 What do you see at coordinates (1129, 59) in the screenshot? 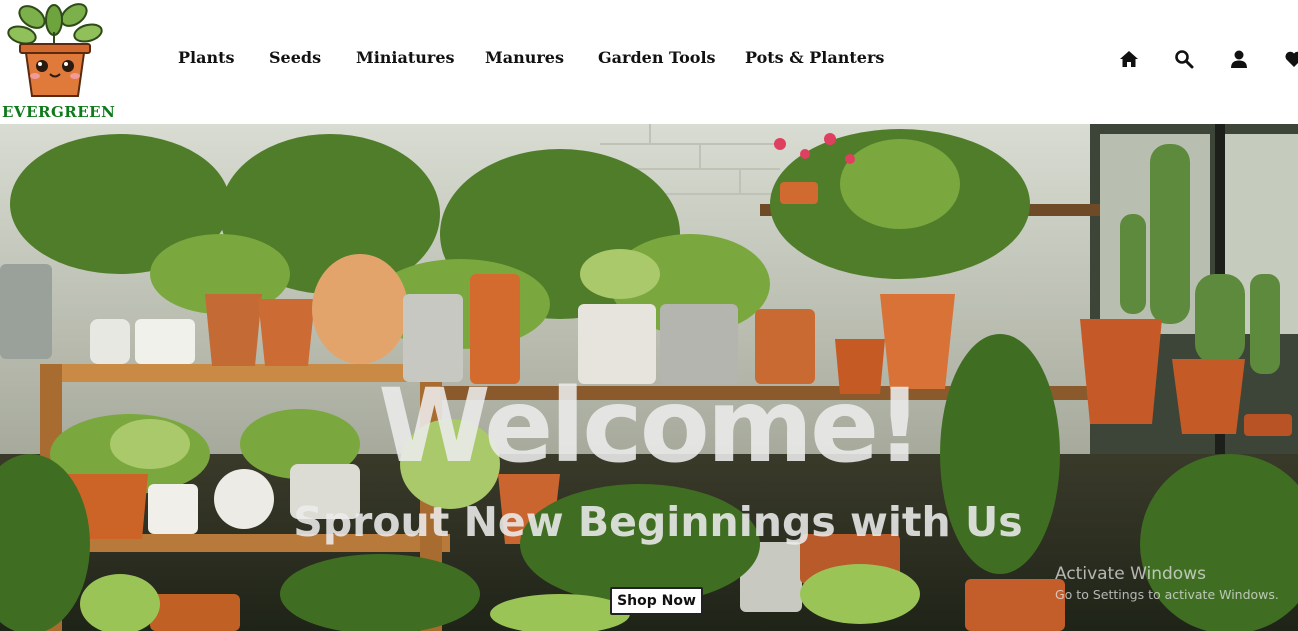
I see `home-icon` at bounding box center [1129, 59].